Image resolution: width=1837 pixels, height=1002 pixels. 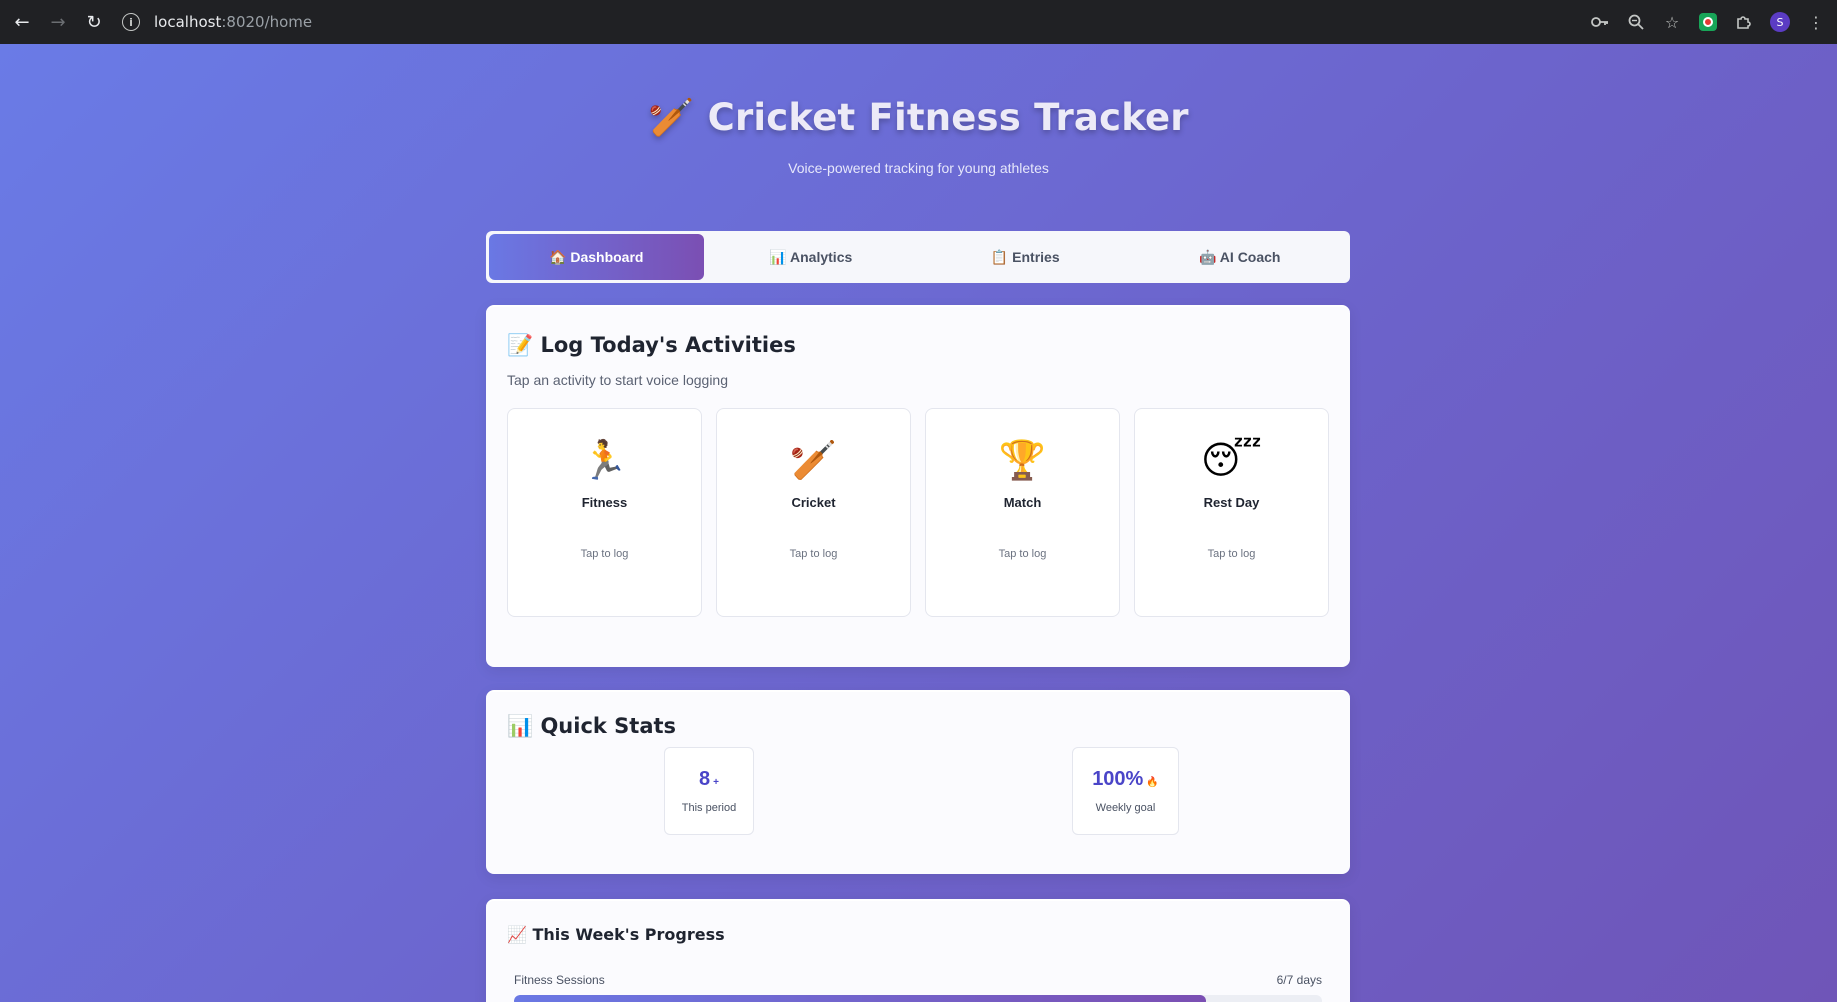 I want to click on bookmark-star-icon: ☆, so click(x=1672, y=22).